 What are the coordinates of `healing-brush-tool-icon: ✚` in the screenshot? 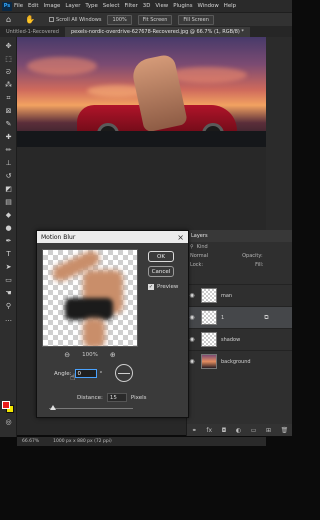 It's located at (8, 137).